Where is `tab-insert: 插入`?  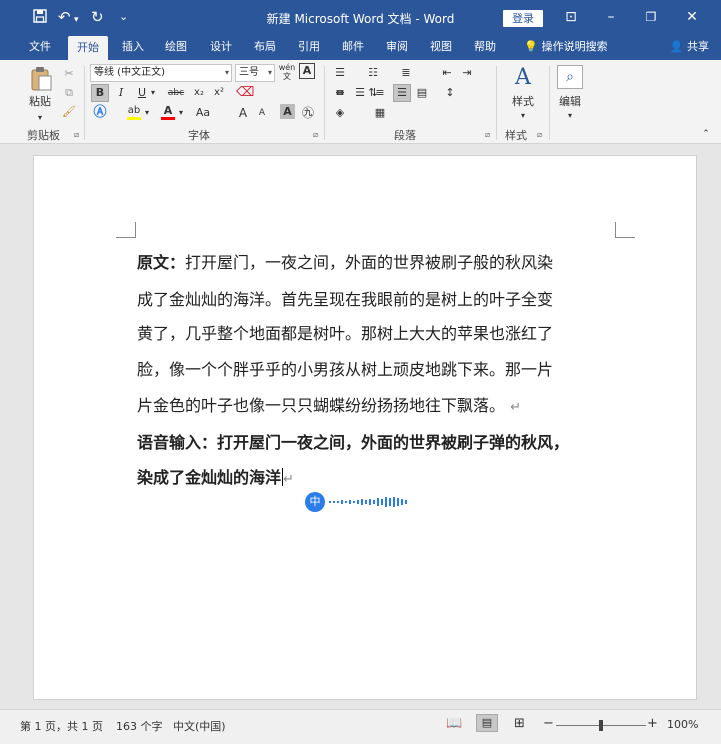
tab-insert: 插入 is located at coordinates (133, 47).